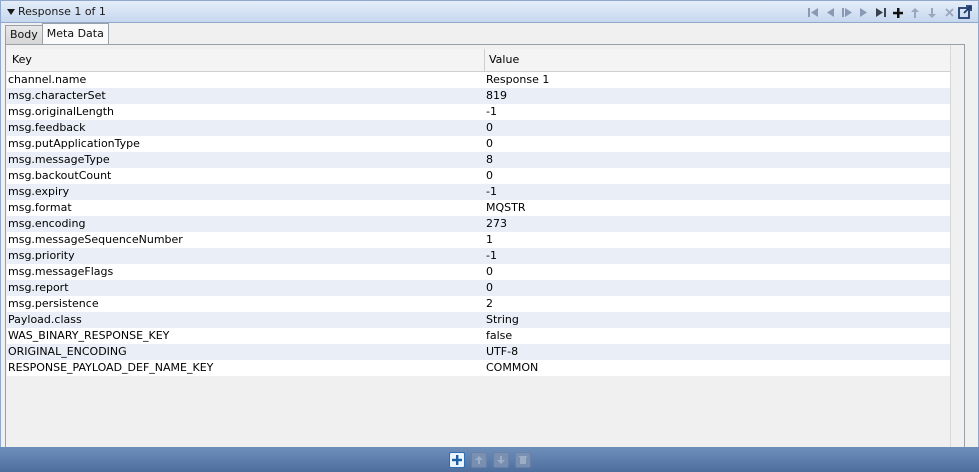 This screenshot has height=472, width=979. Describe the element at coordinates (246, 352) in the screenshot. I see `key-cell: ORIGINAL_ENCODING` at that location.